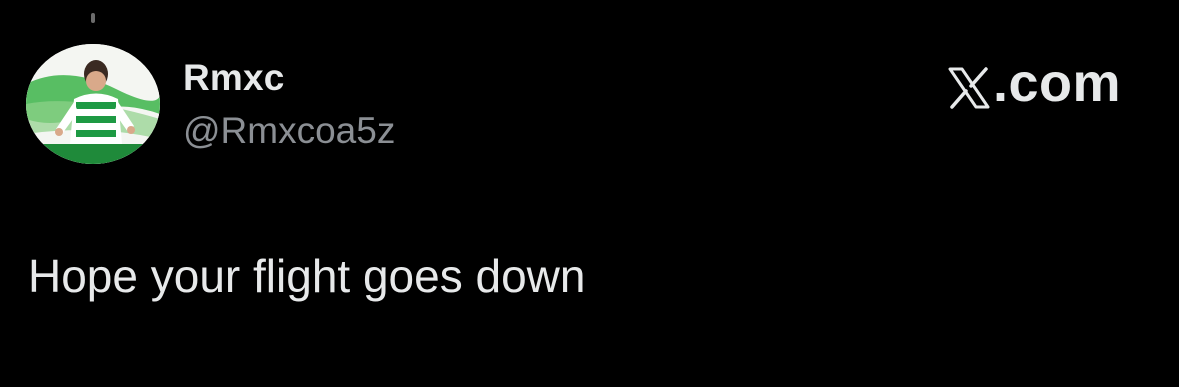  Describe the element at coordinates (234, 78) in the screenshot. I see `display-name: Rmxc` at that location.